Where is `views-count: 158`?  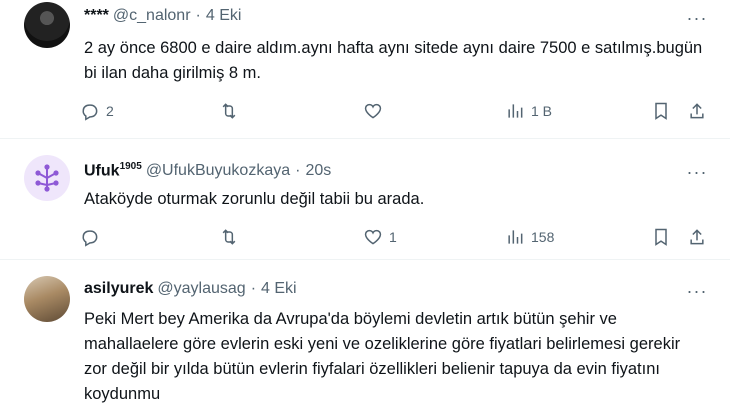
views-count: 158 is located at coordinates (543, 237).